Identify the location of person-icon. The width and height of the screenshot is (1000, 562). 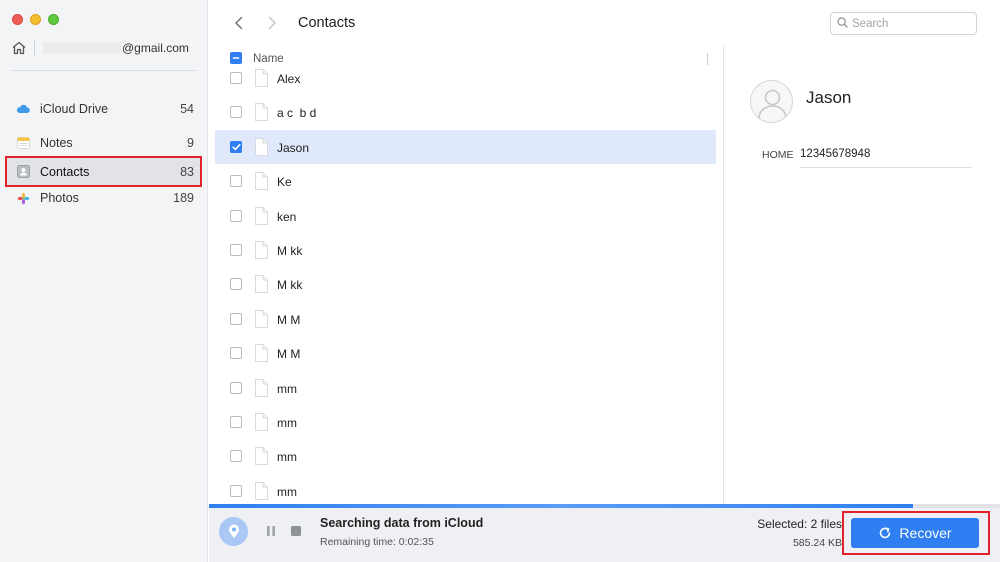
(772, 104).